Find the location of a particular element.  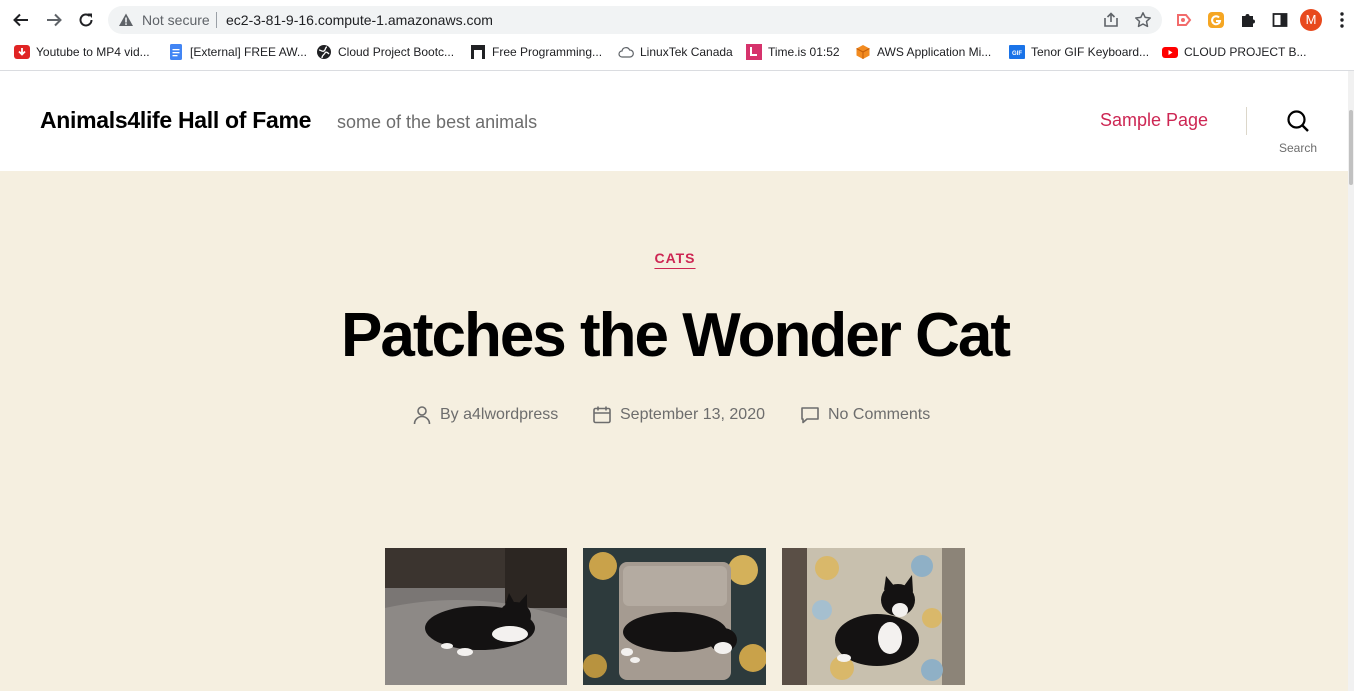

warning-triangle-icon is located at coordinates (126, 19).